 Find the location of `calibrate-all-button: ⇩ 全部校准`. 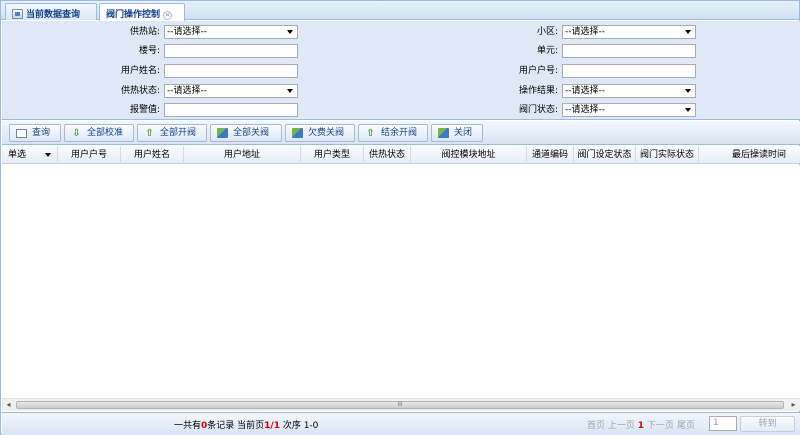

calibrate-all-button: ⇩ 全部校准 is located at coordinates (99, 133).